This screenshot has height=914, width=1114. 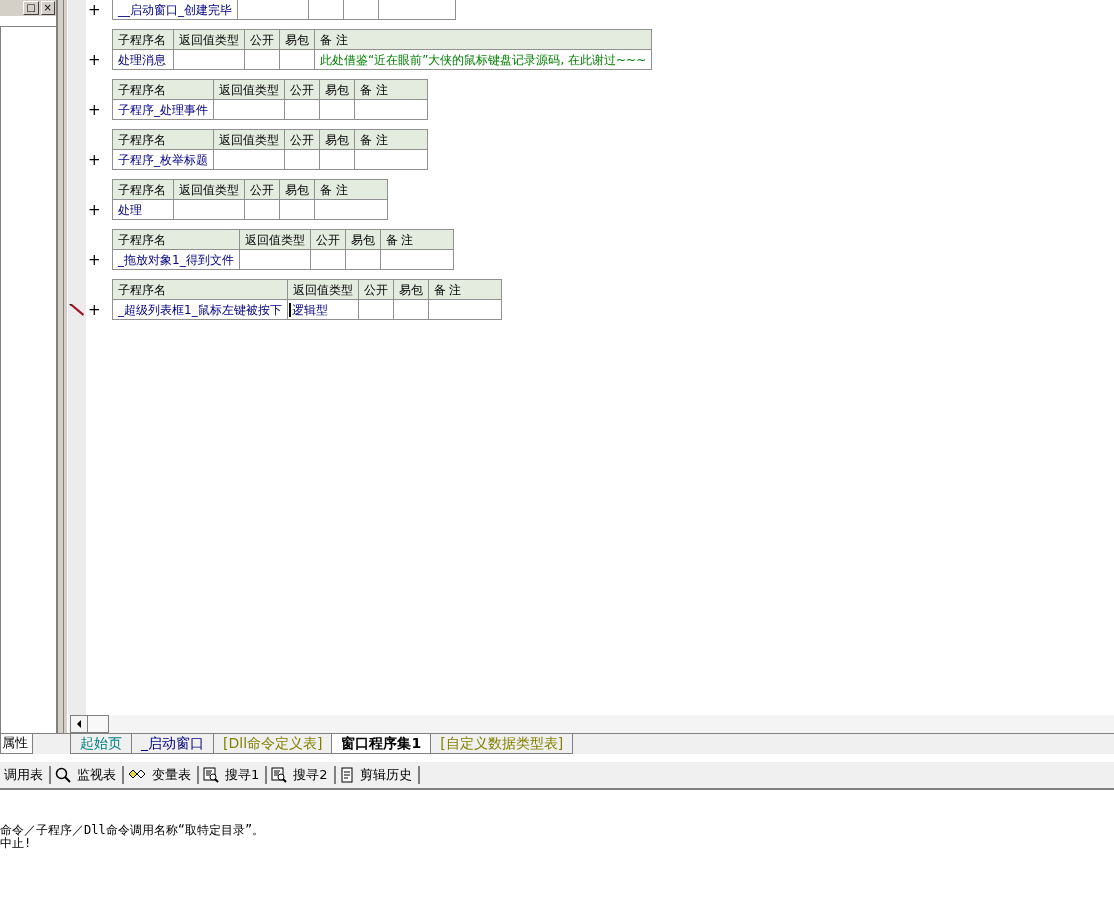 What do you see at coordinates (233, 775) in the screenshot?
I see `toolbar-button: 搜寻1` at bounding box center [233, 775].